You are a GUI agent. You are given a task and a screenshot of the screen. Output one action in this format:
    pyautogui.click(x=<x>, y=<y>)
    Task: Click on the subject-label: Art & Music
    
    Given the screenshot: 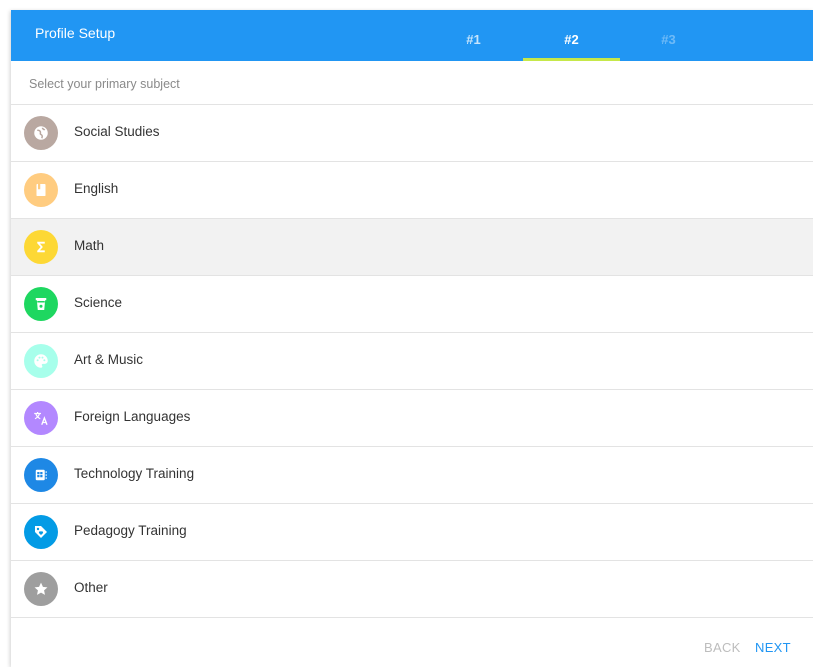 What is the action you would take?
    pyautogui.click(x=109, y=359)
    